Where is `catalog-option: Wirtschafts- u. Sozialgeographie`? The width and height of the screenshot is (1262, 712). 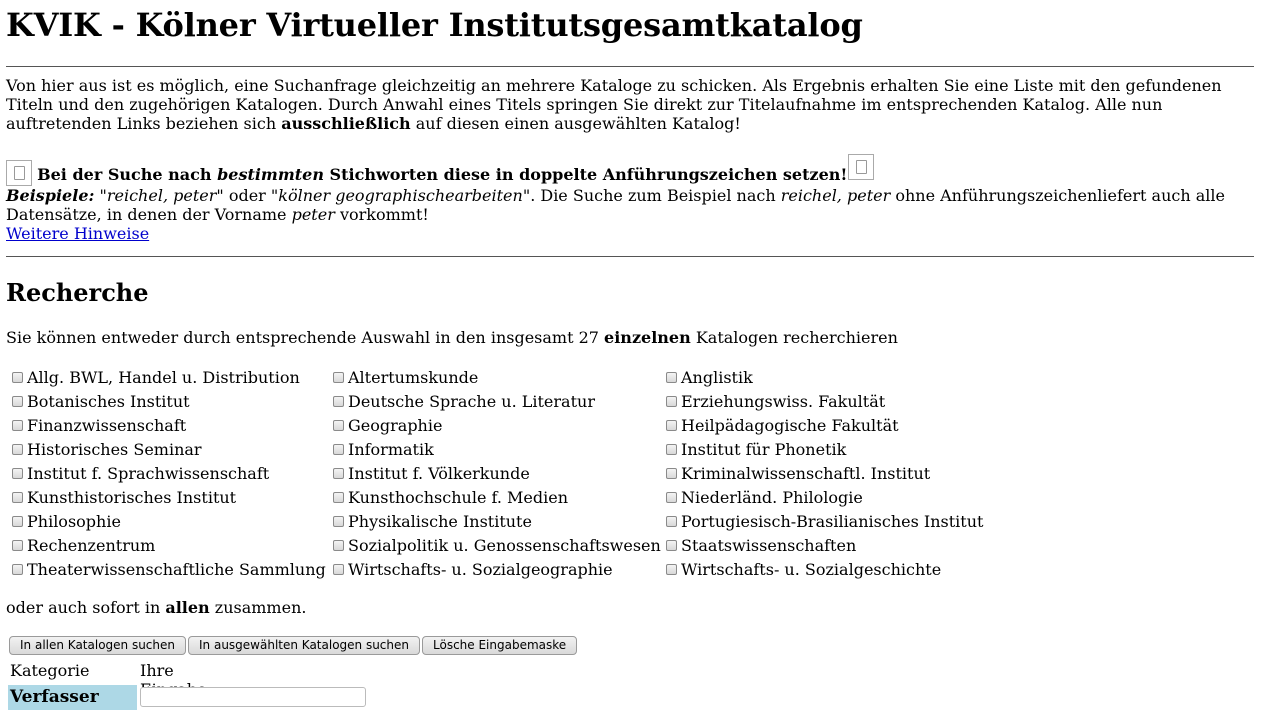
catalog-option: Wirtschafts- u. Sozialgeographie is located at coordinates (497, 570).